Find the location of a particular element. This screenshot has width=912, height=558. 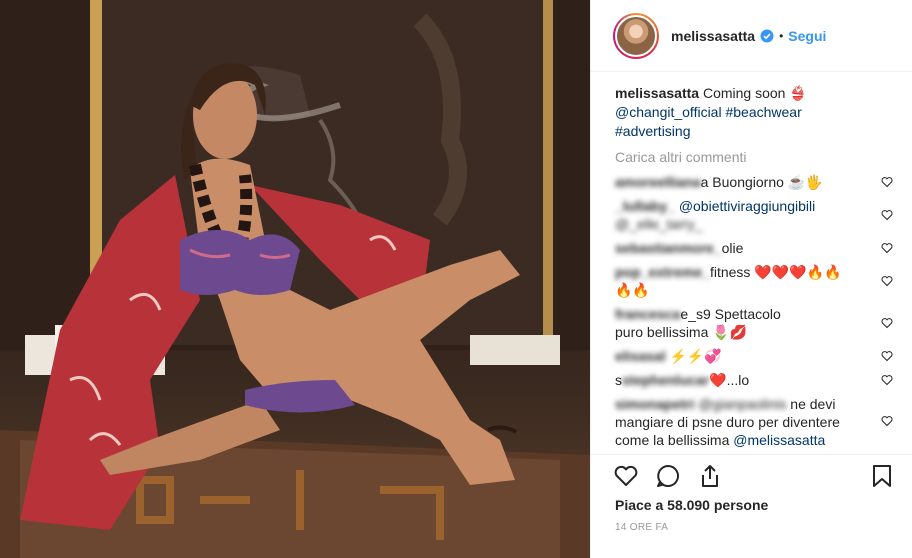

comment-text: s is located at coordinates (618, 380).